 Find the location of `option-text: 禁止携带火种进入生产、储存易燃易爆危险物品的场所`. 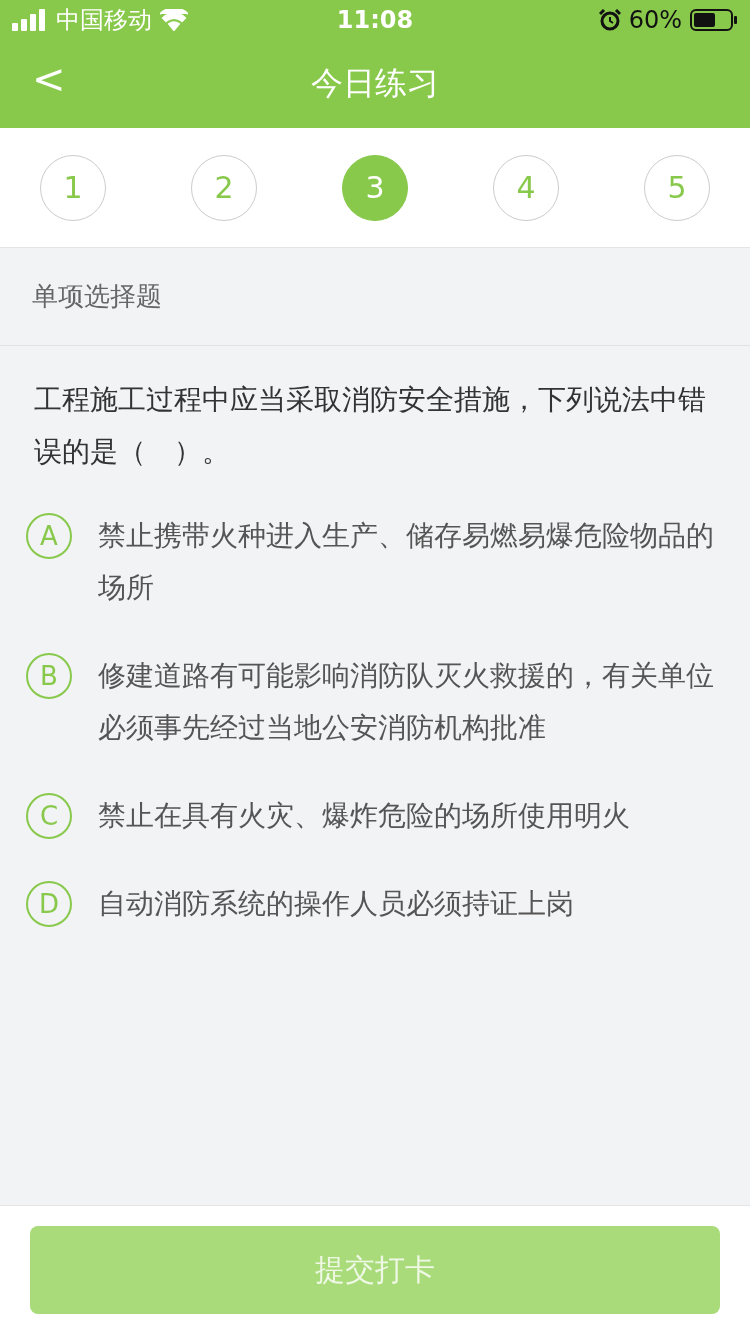

option-text: 禁止携带火种进入生产、储存易燃易爆危险物品的场所 is located at coordinates (409, 562).